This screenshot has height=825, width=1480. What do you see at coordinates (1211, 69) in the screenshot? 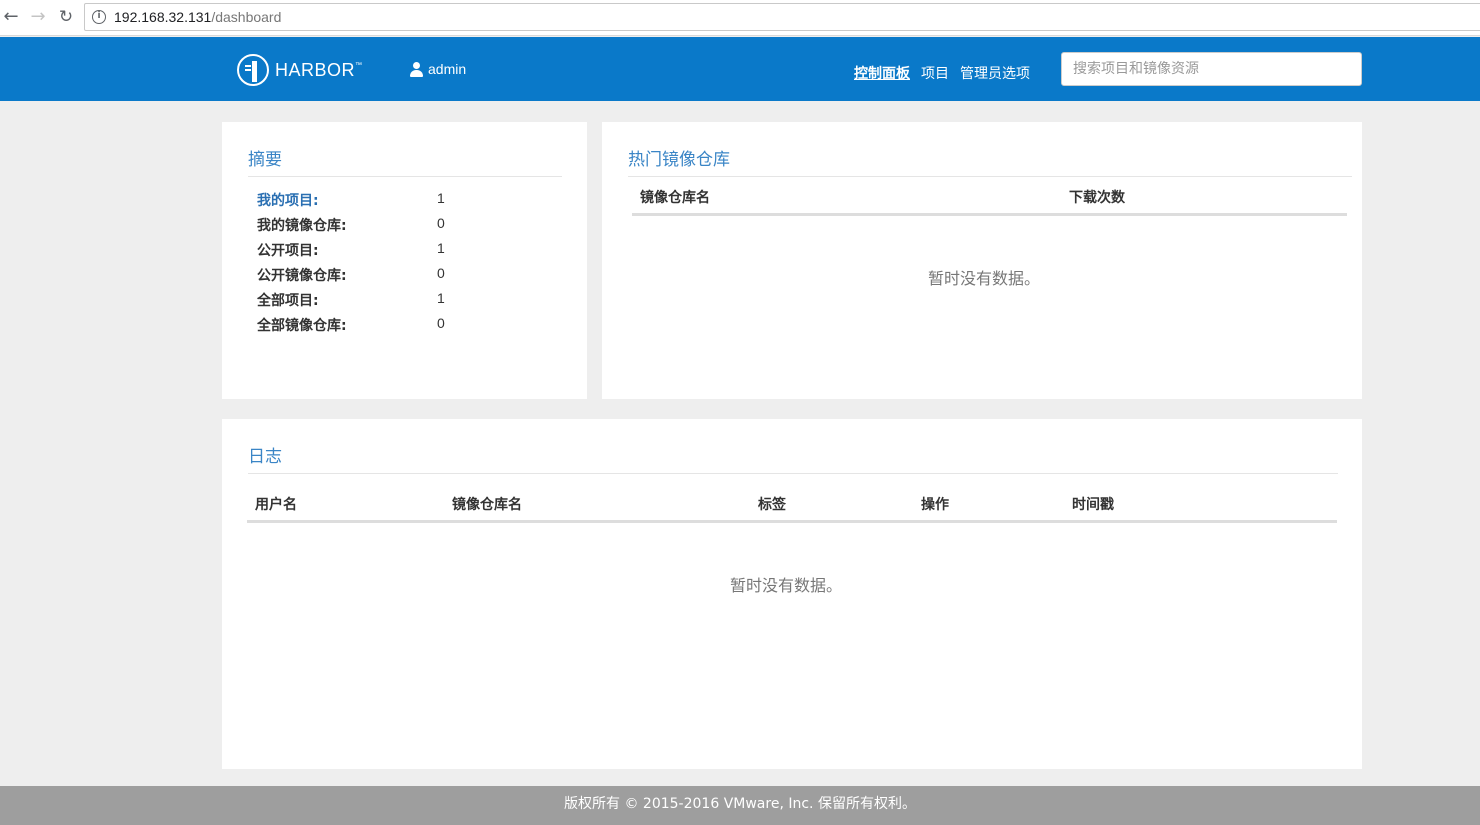
I see `search-input` at bounding box center [1211, 69].